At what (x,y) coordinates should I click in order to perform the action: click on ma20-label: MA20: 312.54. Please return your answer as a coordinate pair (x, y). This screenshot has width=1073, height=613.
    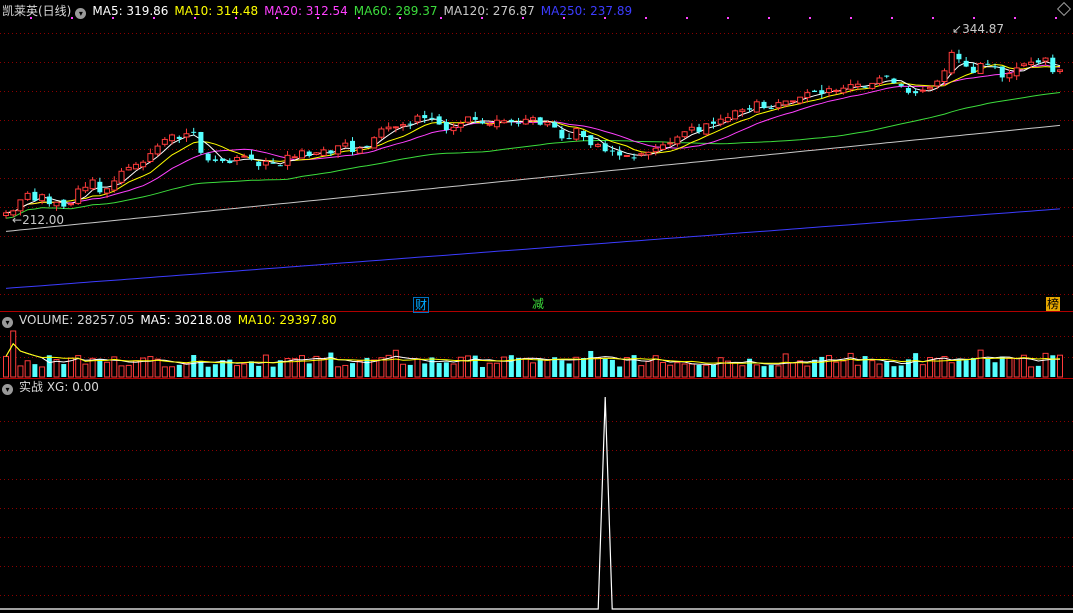
    Looking at the image, I should click on (306, 11).